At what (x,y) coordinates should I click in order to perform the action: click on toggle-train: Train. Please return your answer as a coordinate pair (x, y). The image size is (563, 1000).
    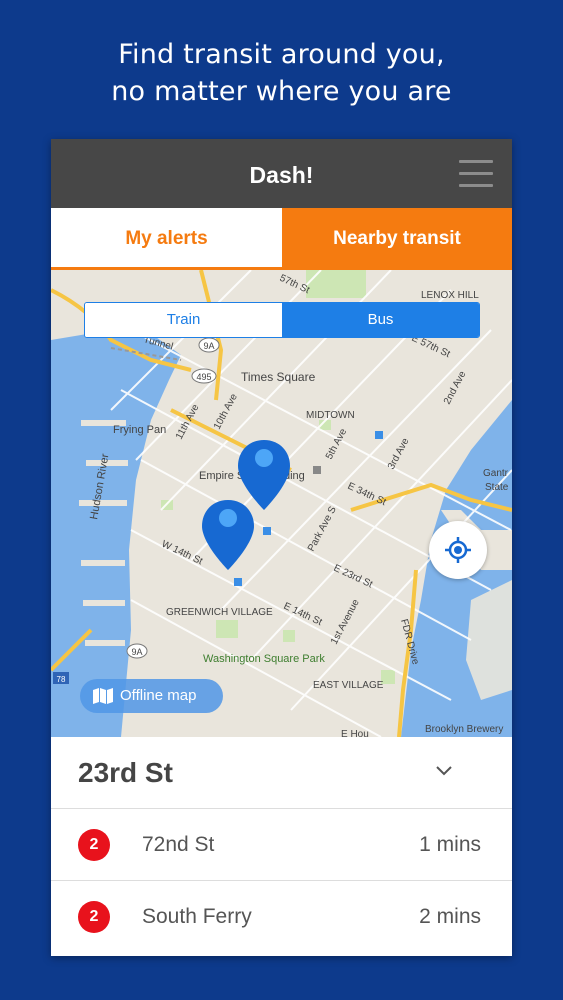
    Looking at the image, I should click on (183, 320).